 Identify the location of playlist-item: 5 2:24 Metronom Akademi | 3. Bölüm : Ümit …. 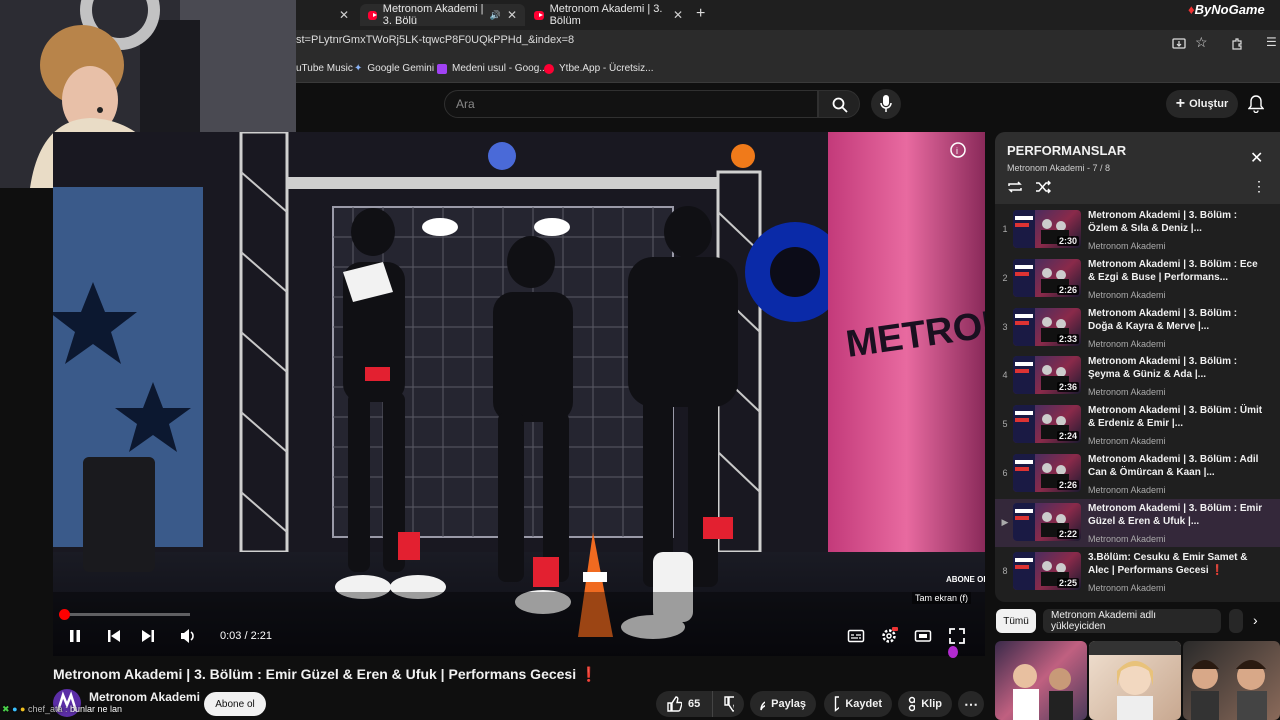
(1137, 425).